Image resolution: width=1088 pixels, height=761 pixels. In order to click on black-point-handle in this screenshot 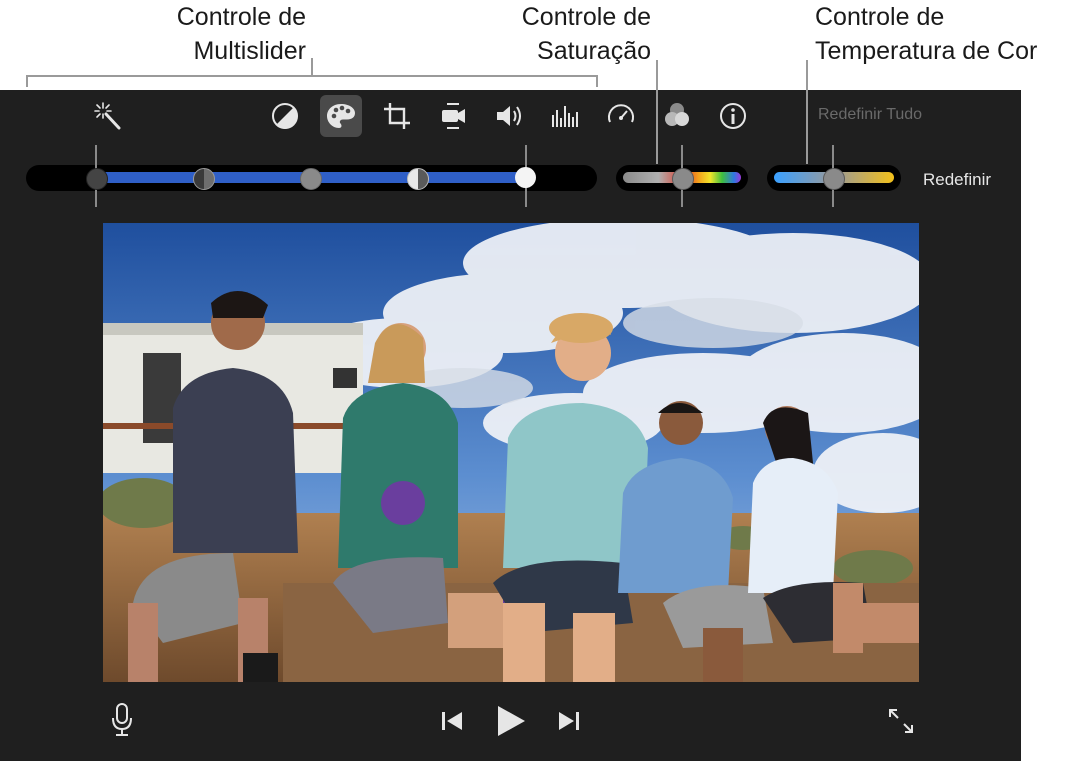, I will do `click(97, 179)`.